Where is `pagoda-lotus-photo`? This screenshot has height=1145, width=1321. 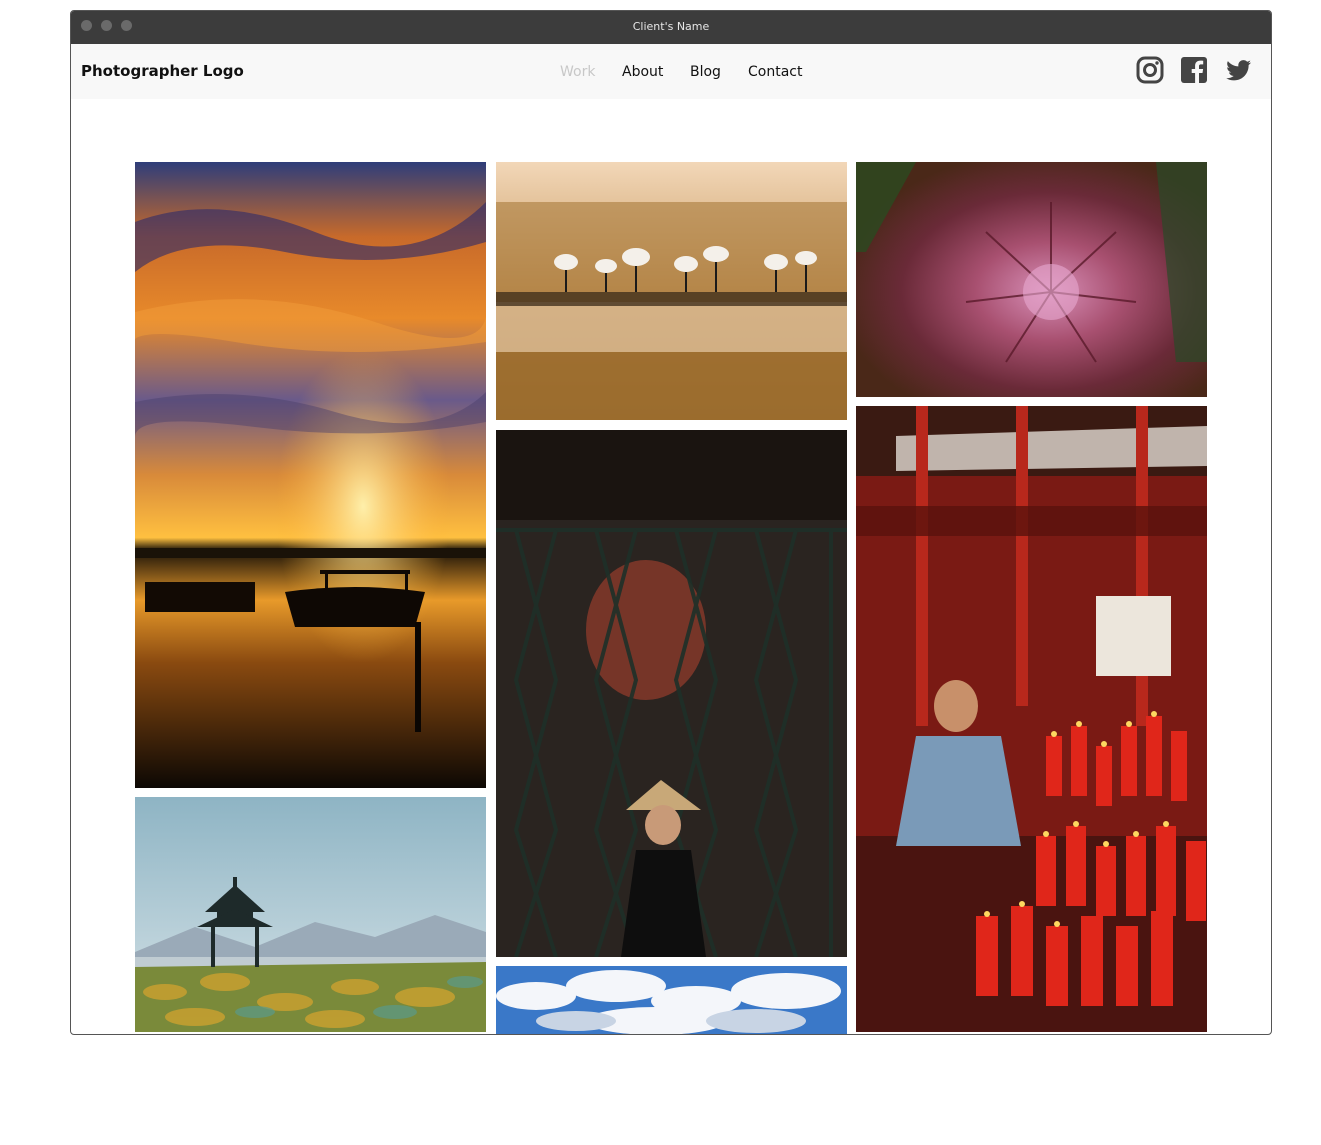 pagoda-lotus-photo is located at coordinates (310, 914).